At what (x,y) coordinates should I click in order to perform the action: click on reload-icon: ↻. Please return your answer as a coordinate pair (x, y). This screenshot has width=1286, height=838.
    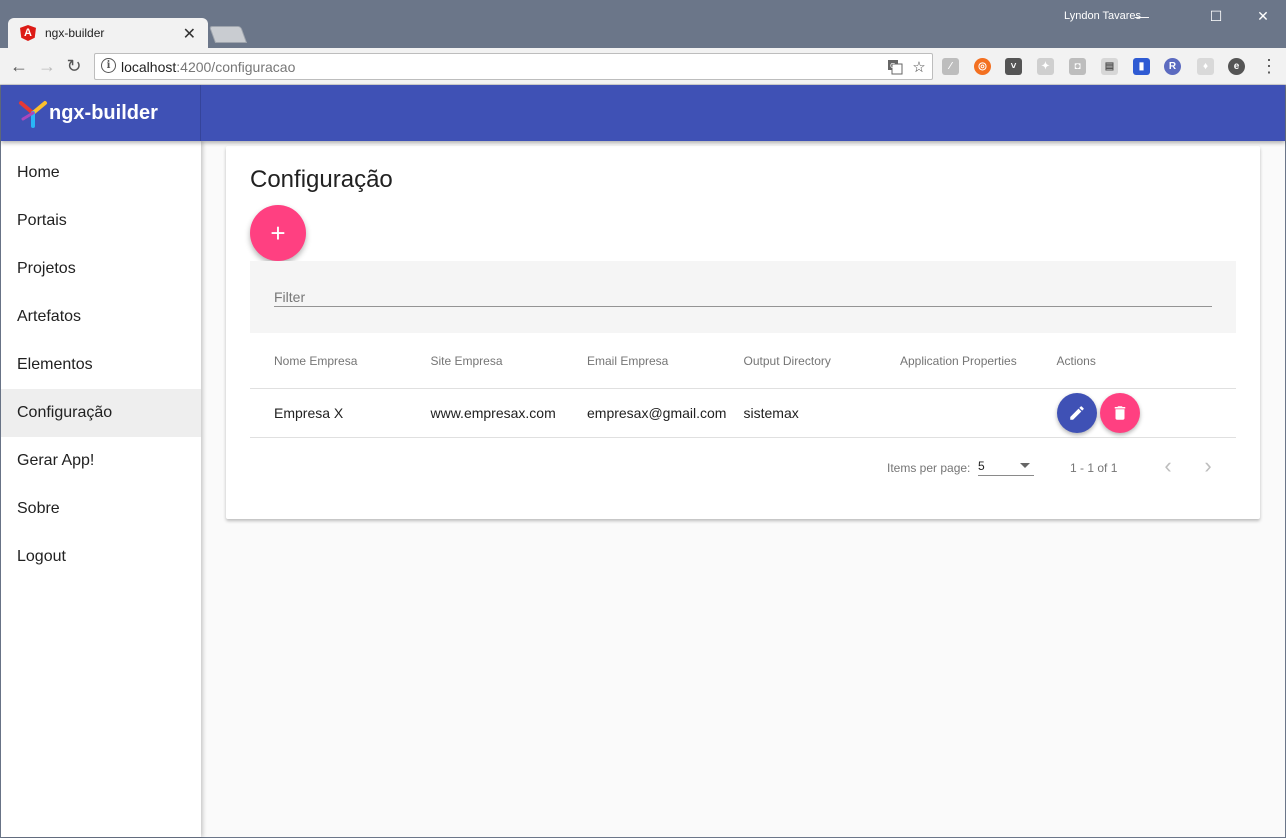
    Looking at the image, I should click on (74, 66).